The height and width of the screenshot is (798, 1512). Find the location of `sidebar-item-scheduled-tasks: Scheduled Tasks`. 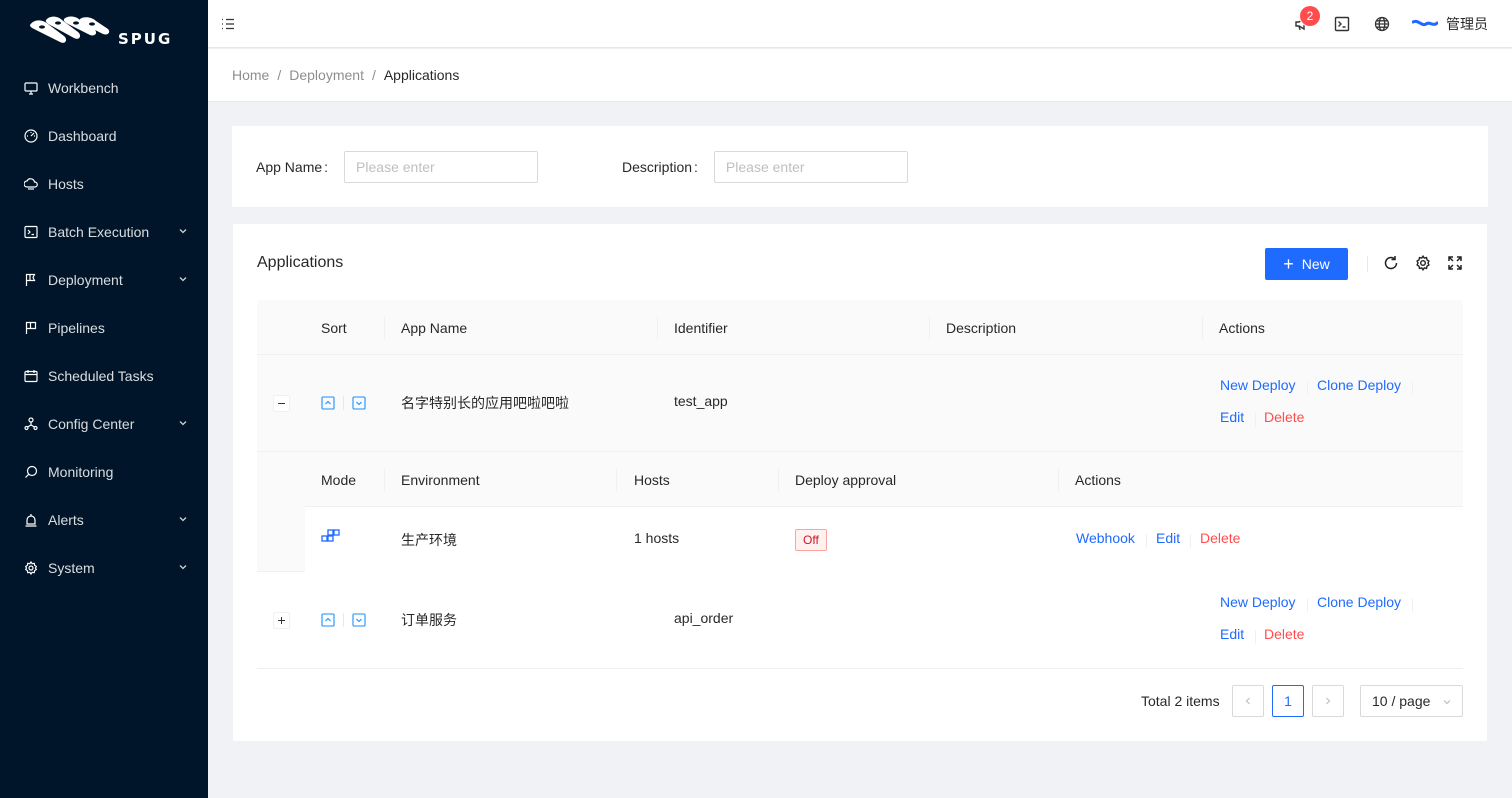

sidebar-item-scheduled-tasks: Scheduled Tasks is located at coordinates (104, 376).